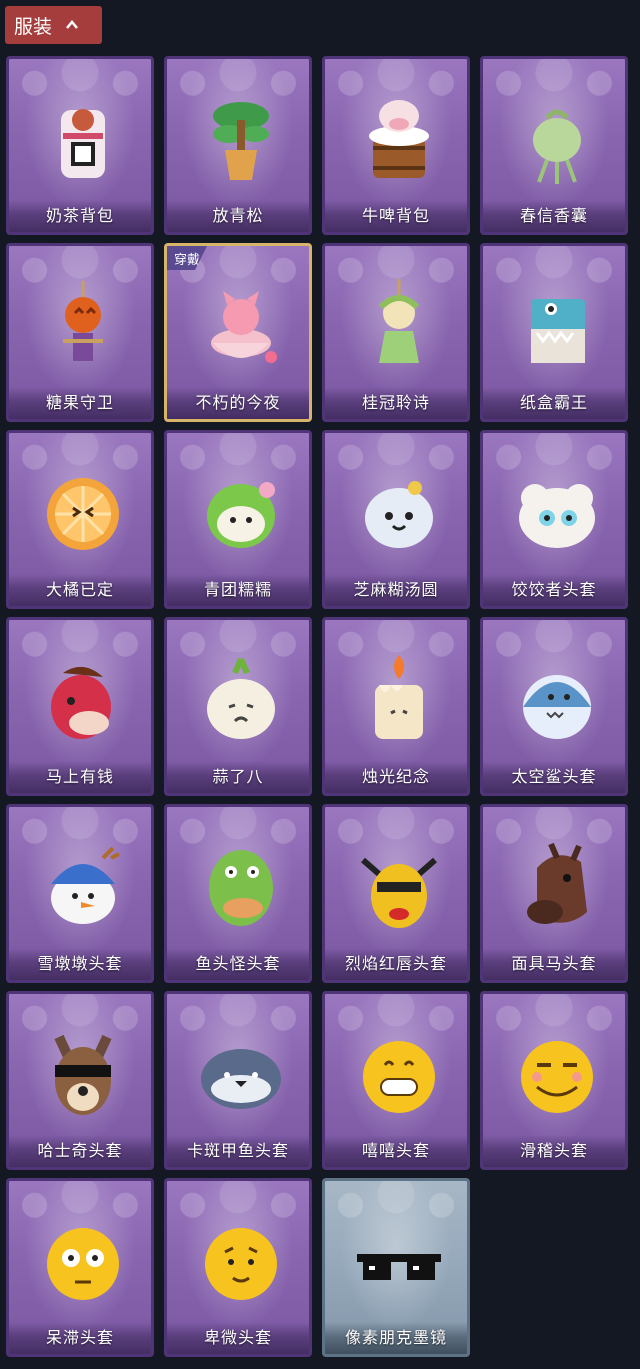 The height and width of the screenshot is (1369, 640). I want to click on smirk-emoji-head-icon, so click(557, 1075).